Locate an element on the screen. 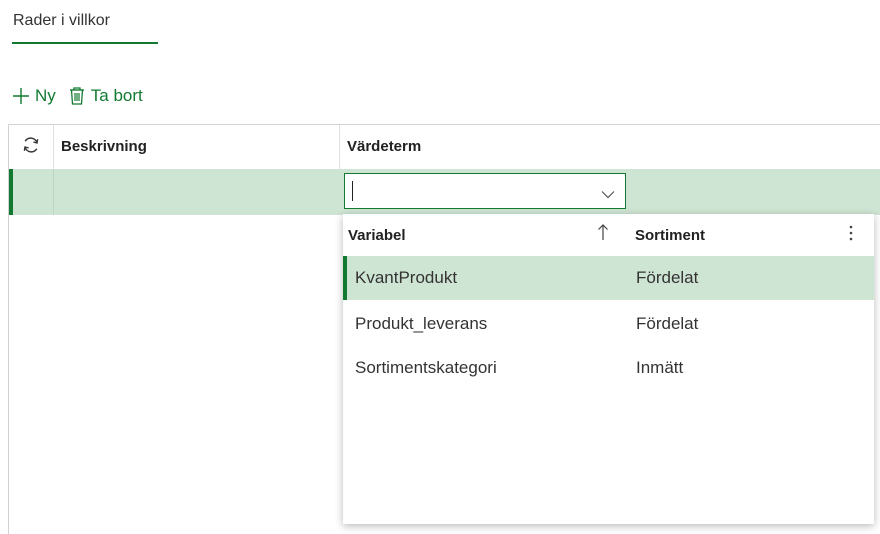  dropdown-header: Variabel Sortiment is located at coordinates (608, 235).